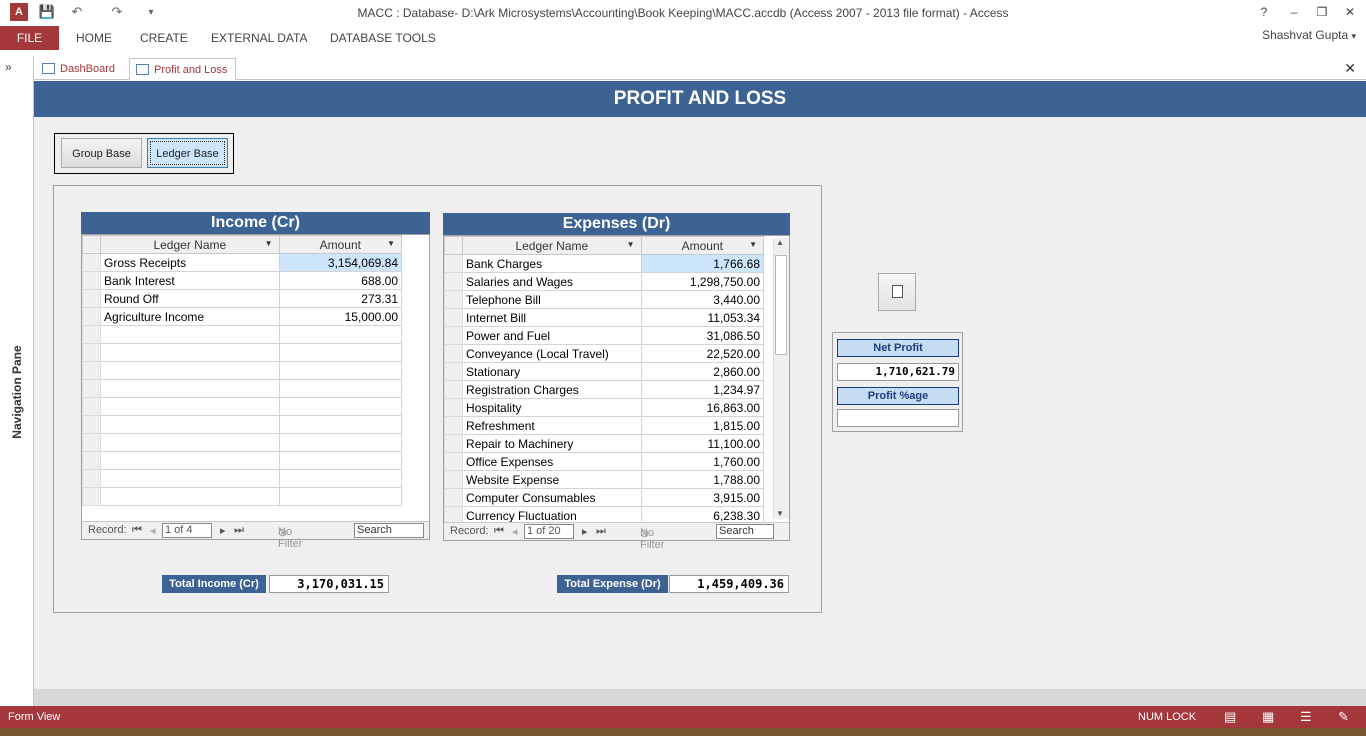  I want to click on ledger-name-cell: Telephone Bill, so click(552, 299).